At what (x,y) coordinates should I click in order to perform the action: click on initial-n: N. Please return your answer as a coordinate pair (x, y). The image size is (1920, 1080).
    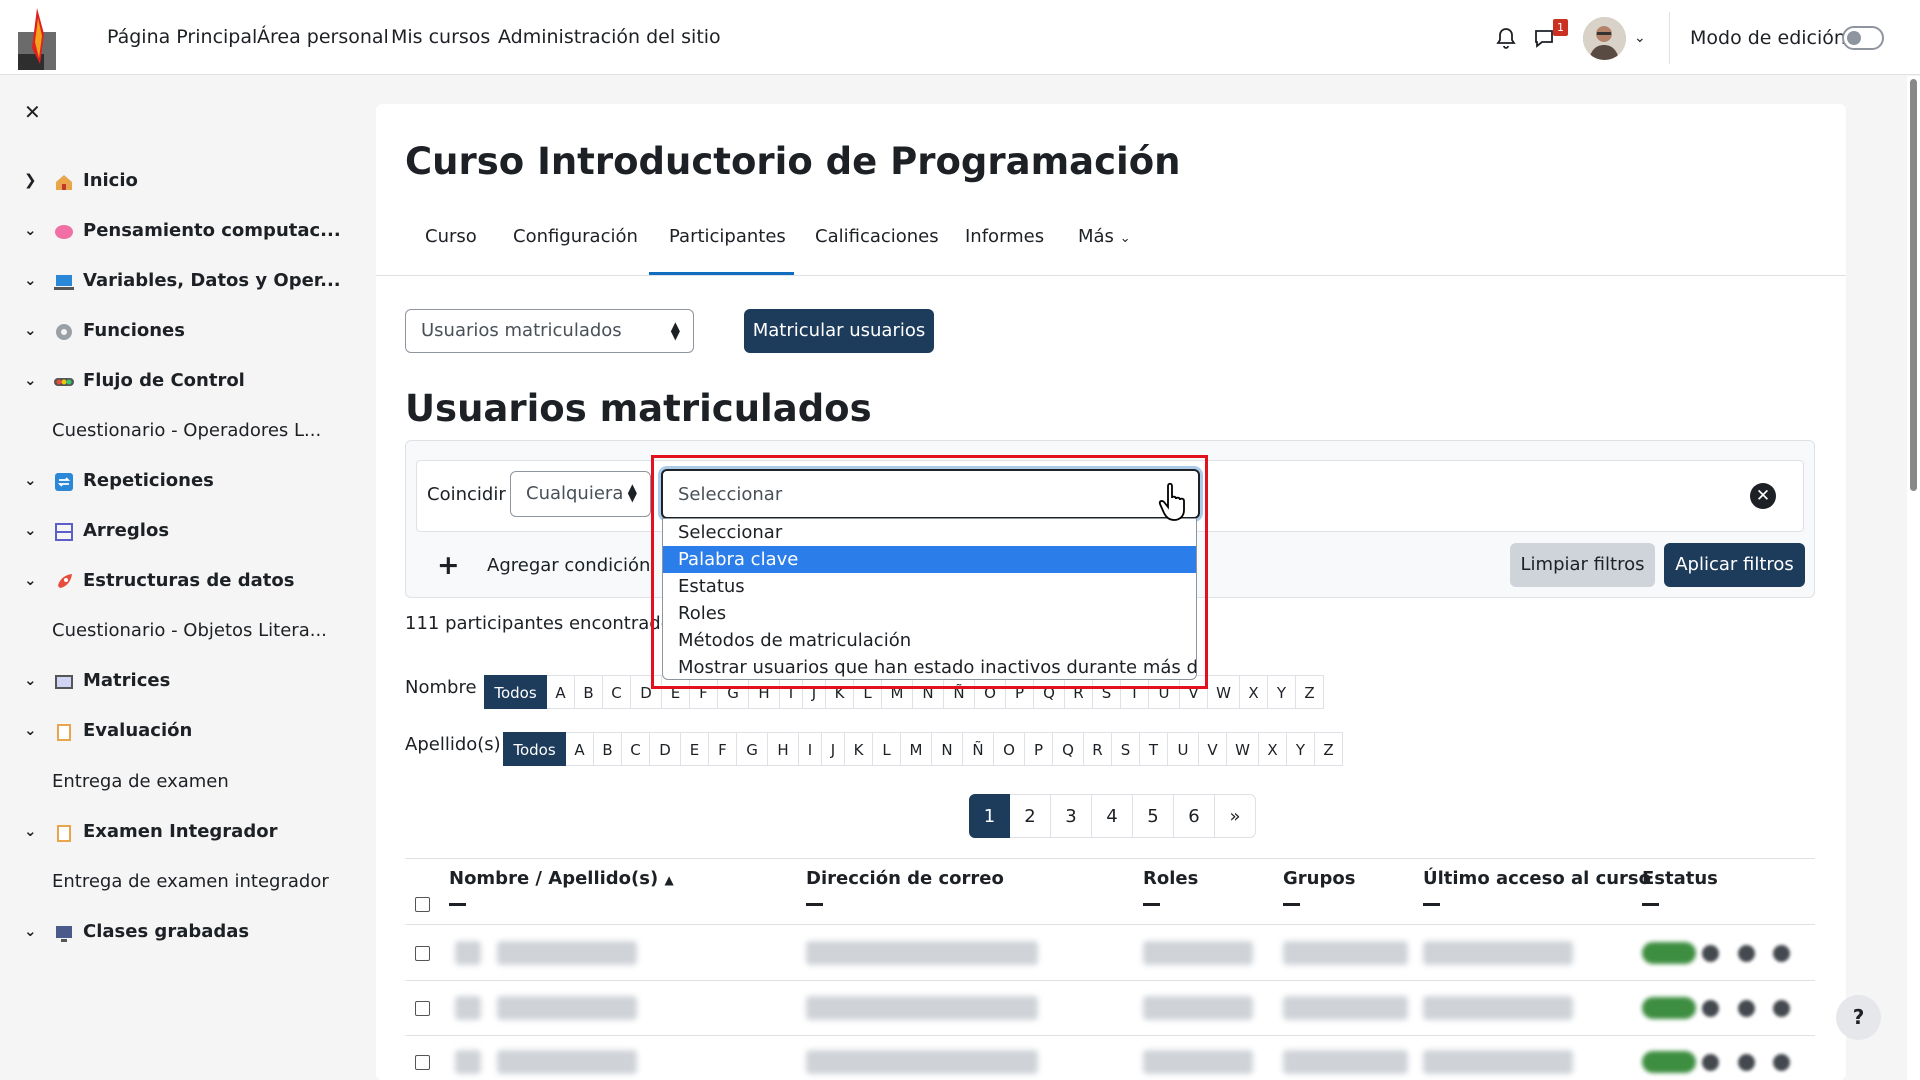
    Looking at the image, I should click on (928, 692).